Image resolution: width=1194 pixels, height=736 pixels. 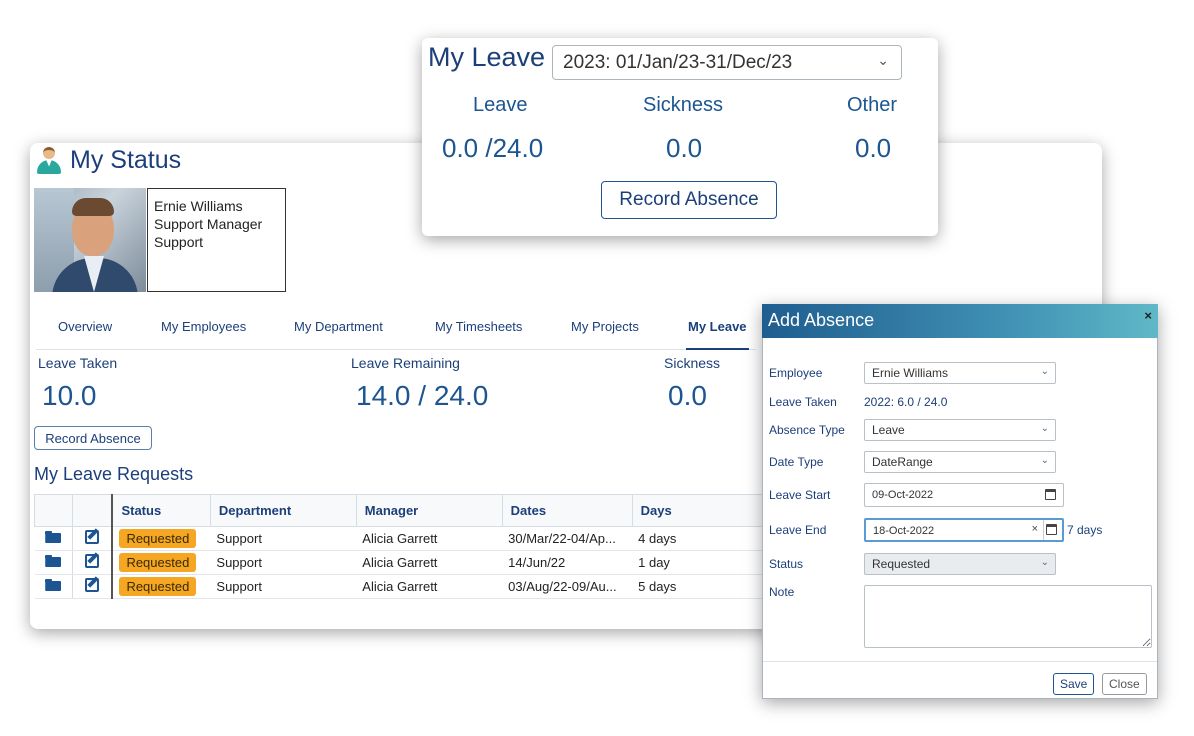 I want to click on clear-icon: ×, so click(x=1035, y=529).